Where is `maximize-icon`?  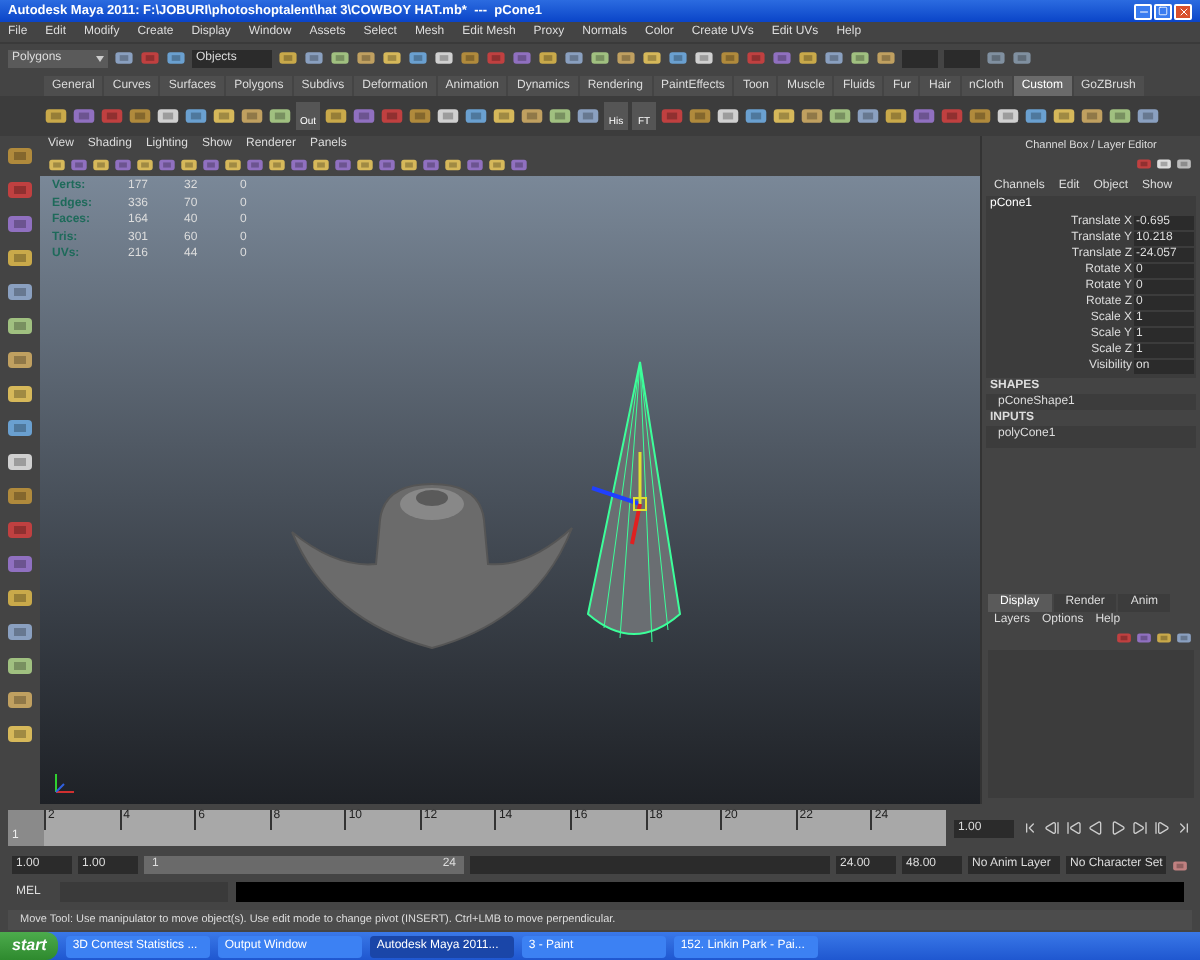 maximize-icon is located at coordinates (1163, 11).